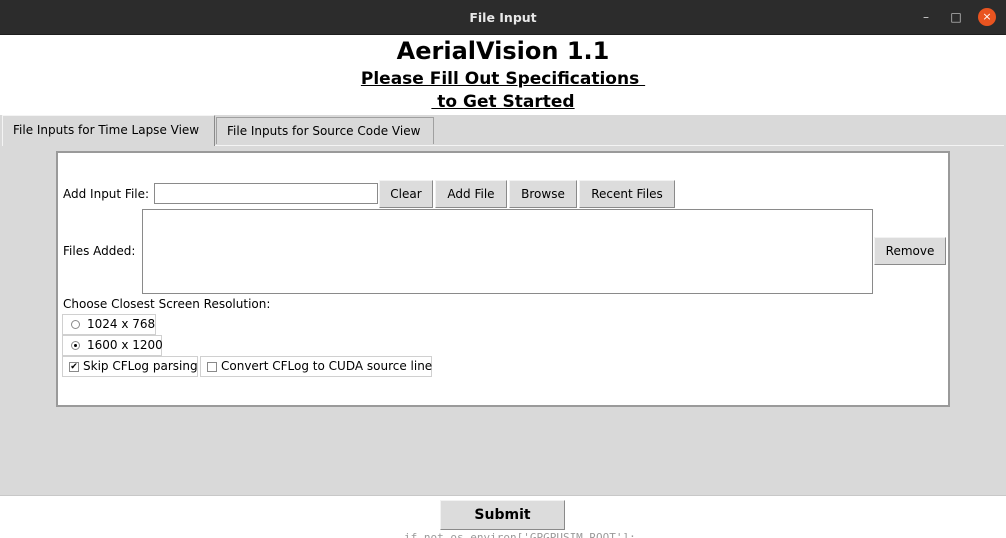  What do you see at coordinates (471, 194) in the screenshot?
I see `add-file-button: Add File` at bounding box center [471, 194].